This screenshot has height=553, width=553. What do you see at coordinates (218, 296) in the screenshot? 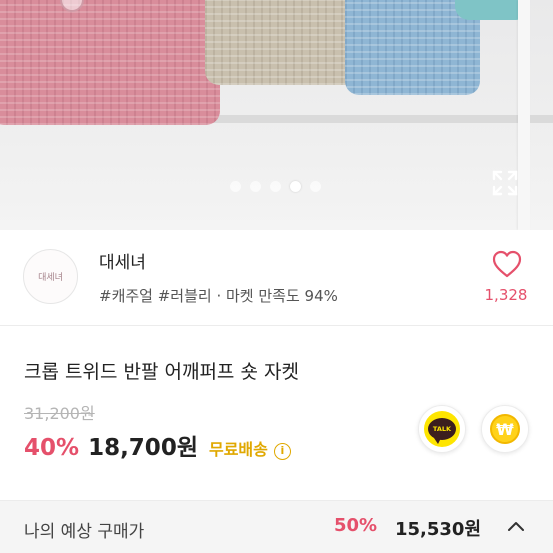
I see `shop-tags: #캐주얼 #러블리 · 마켓 만족도 94%` at bounding box center [218, 296].